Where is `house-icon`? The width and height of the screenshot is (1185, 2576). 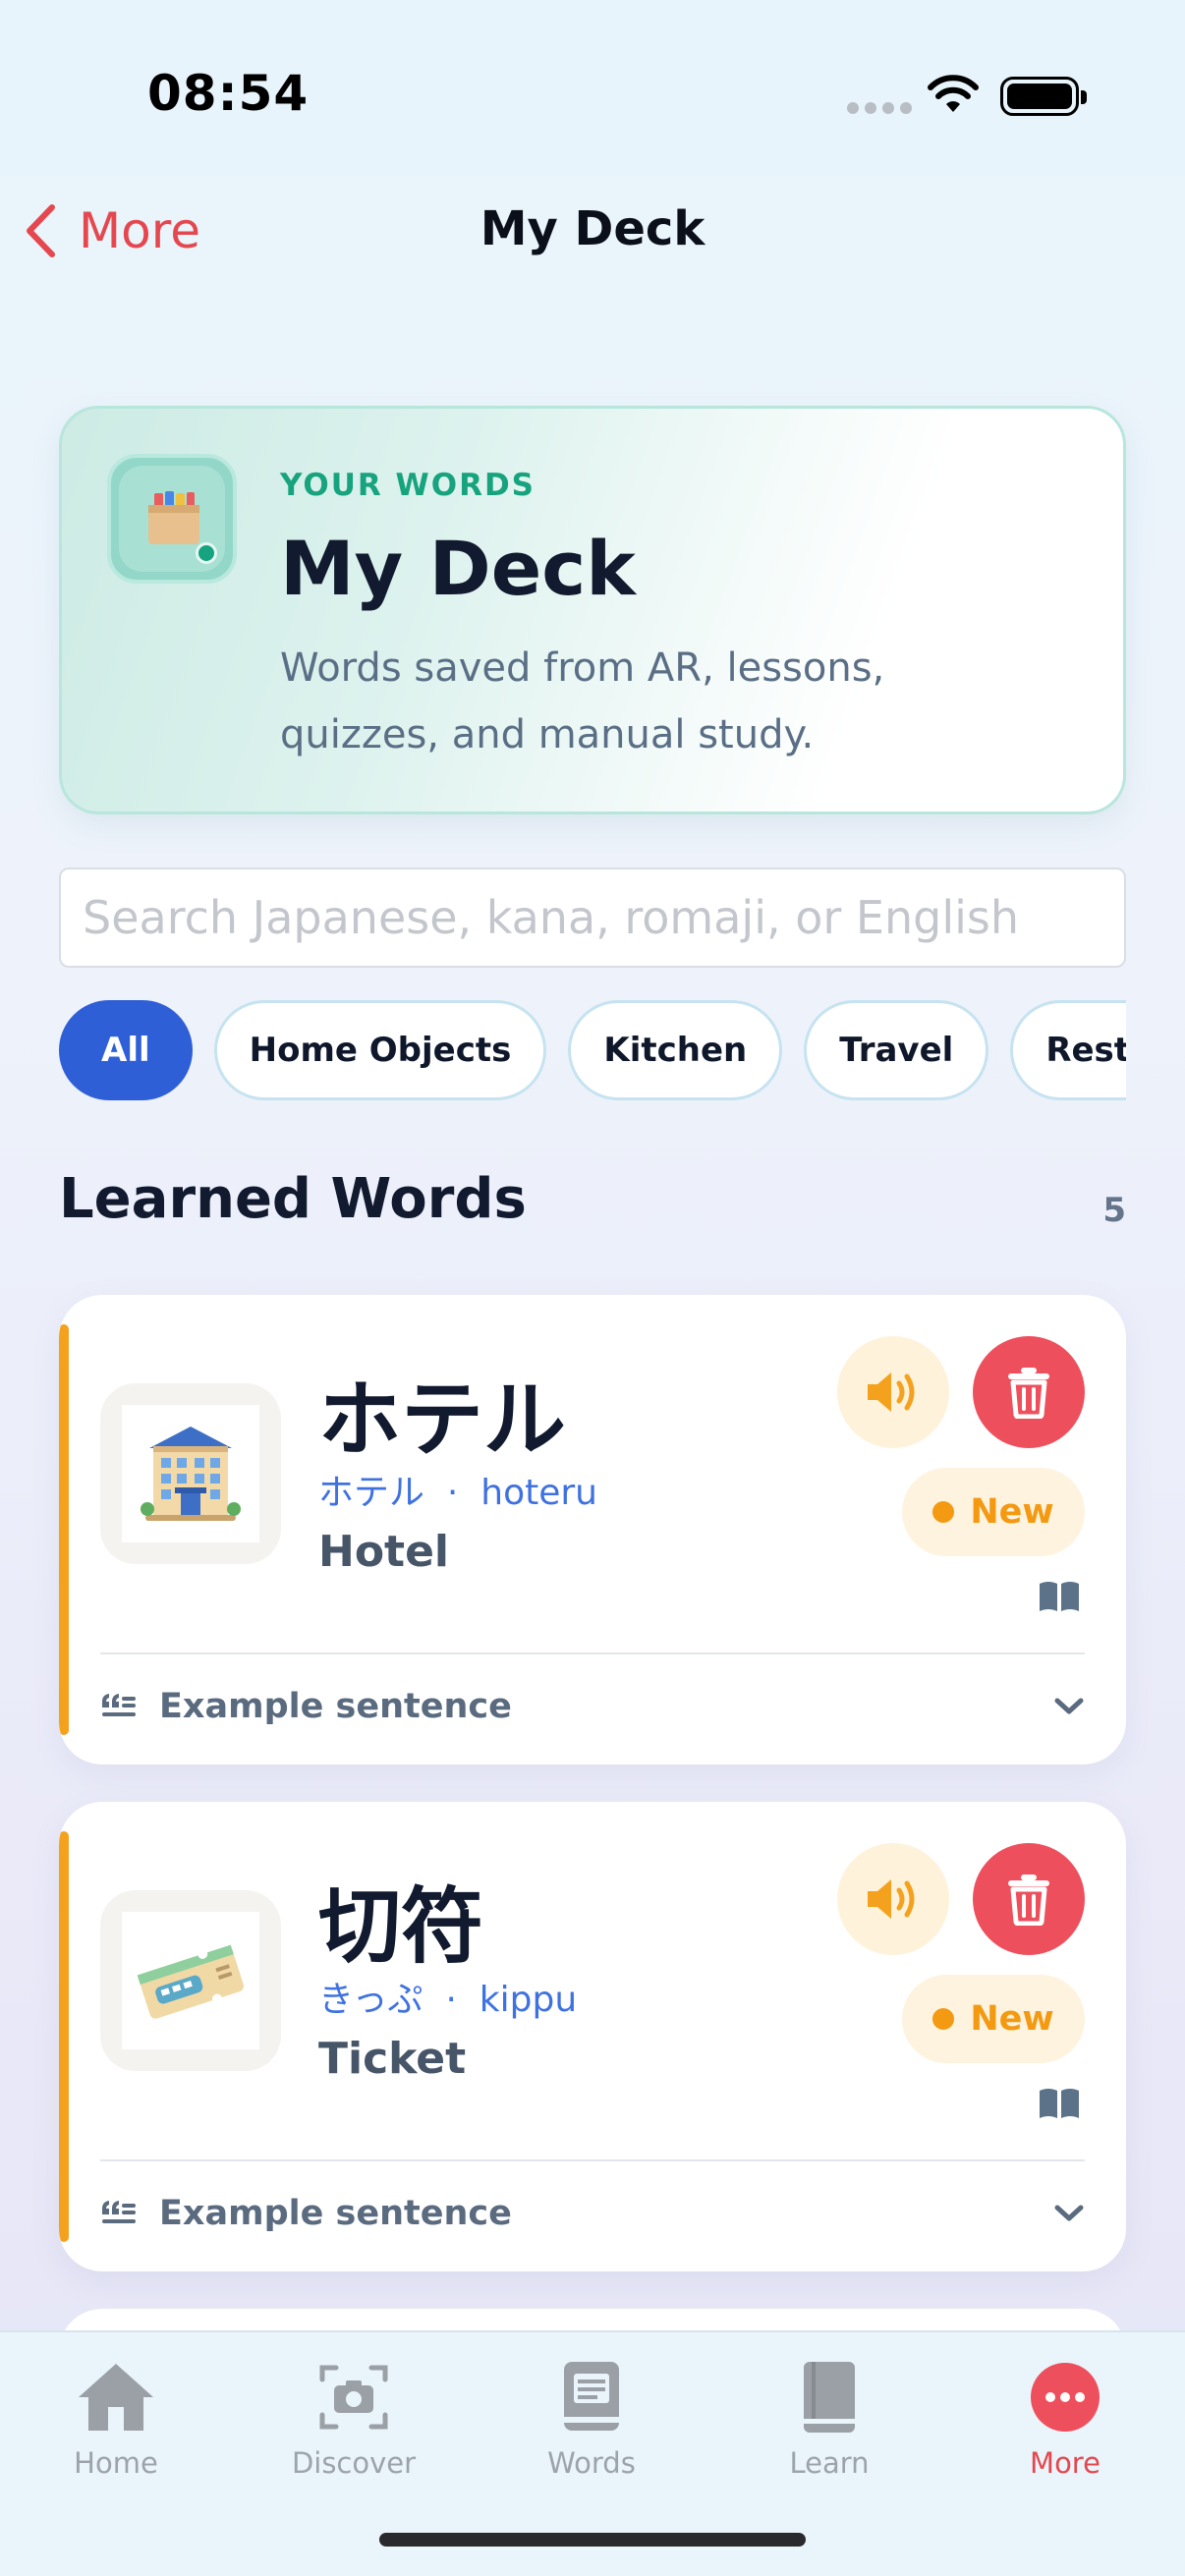 house-icon is located at coordinates (116, 2397).